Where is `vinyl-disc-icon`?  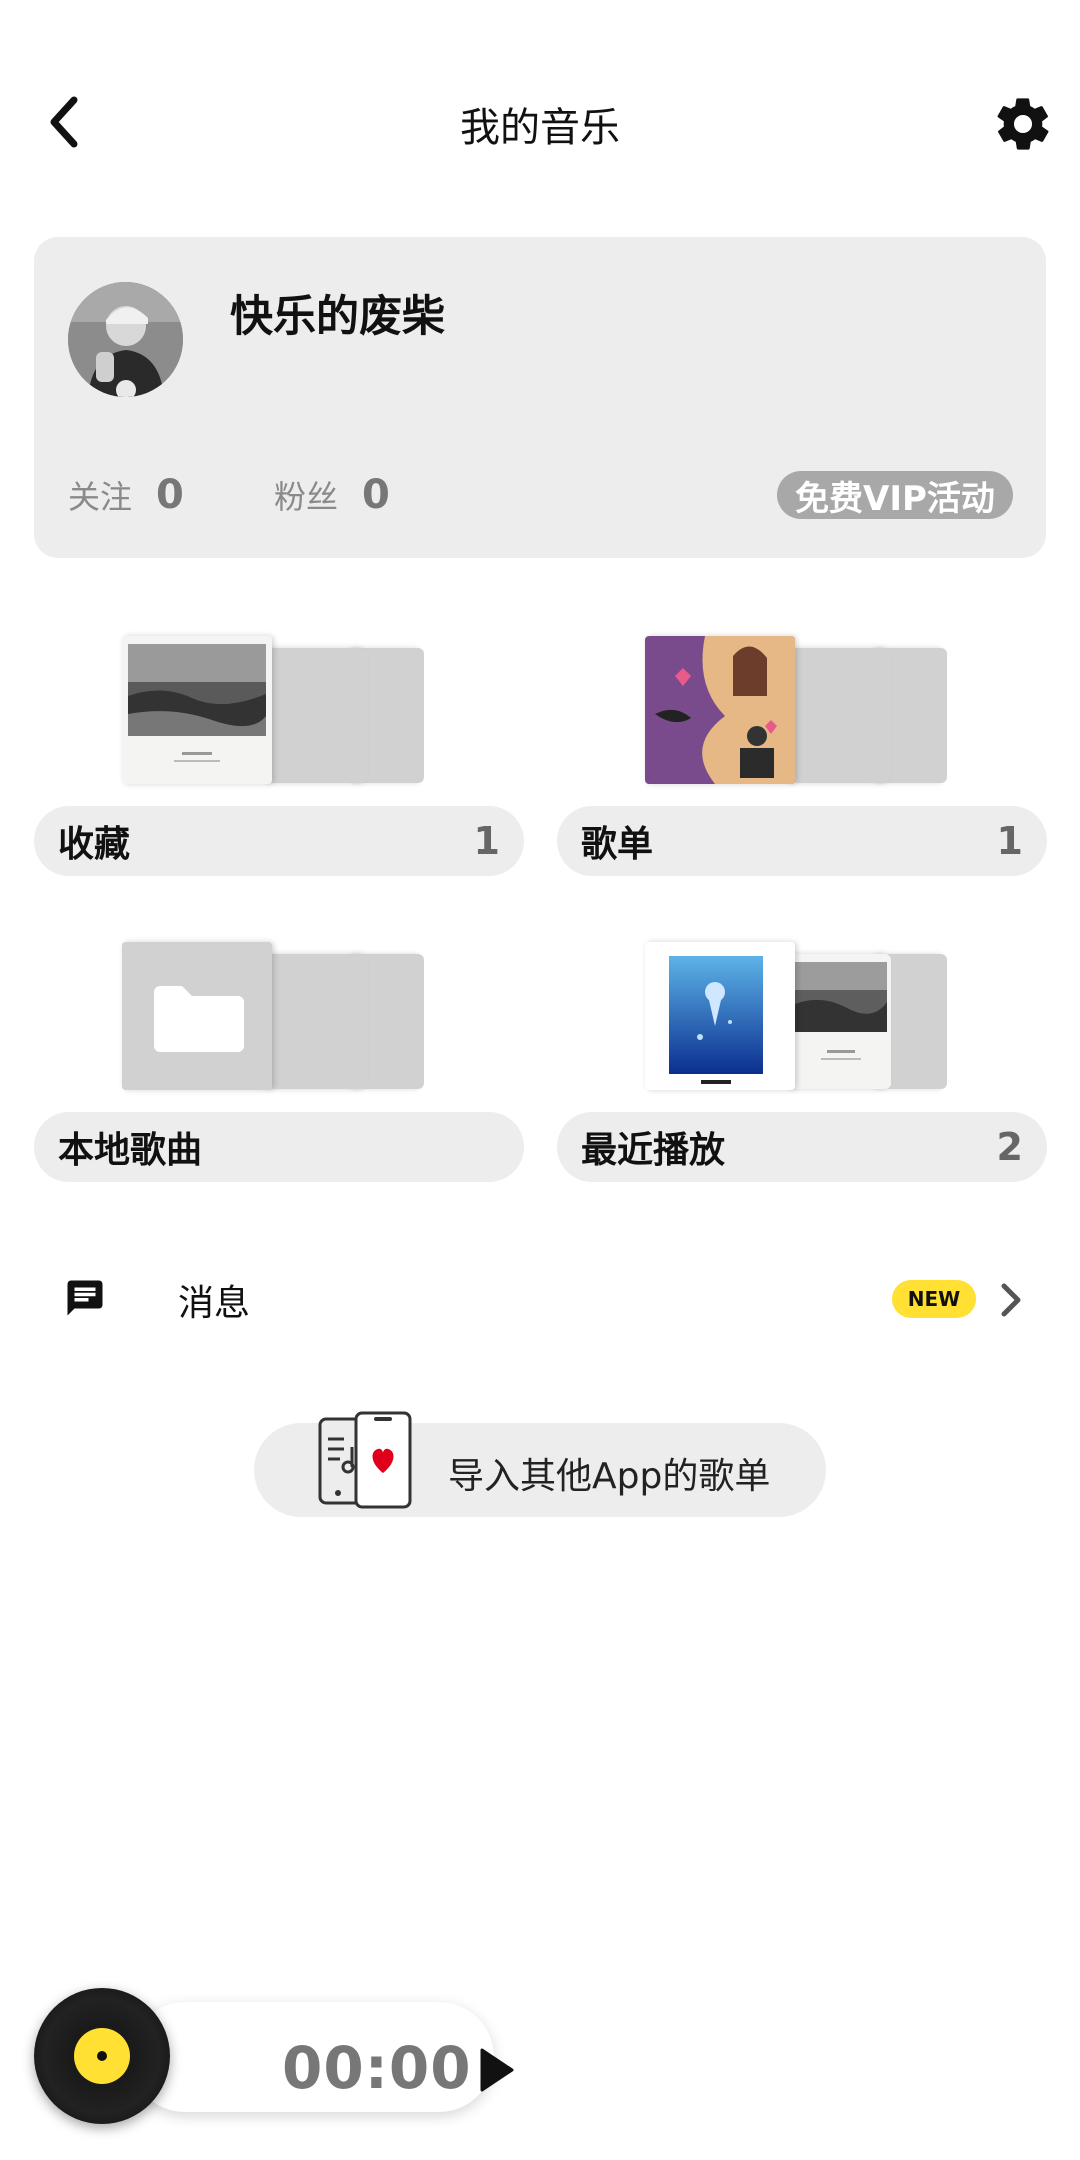
vinyl-disc-icon is located at coordinates (102, 2056).